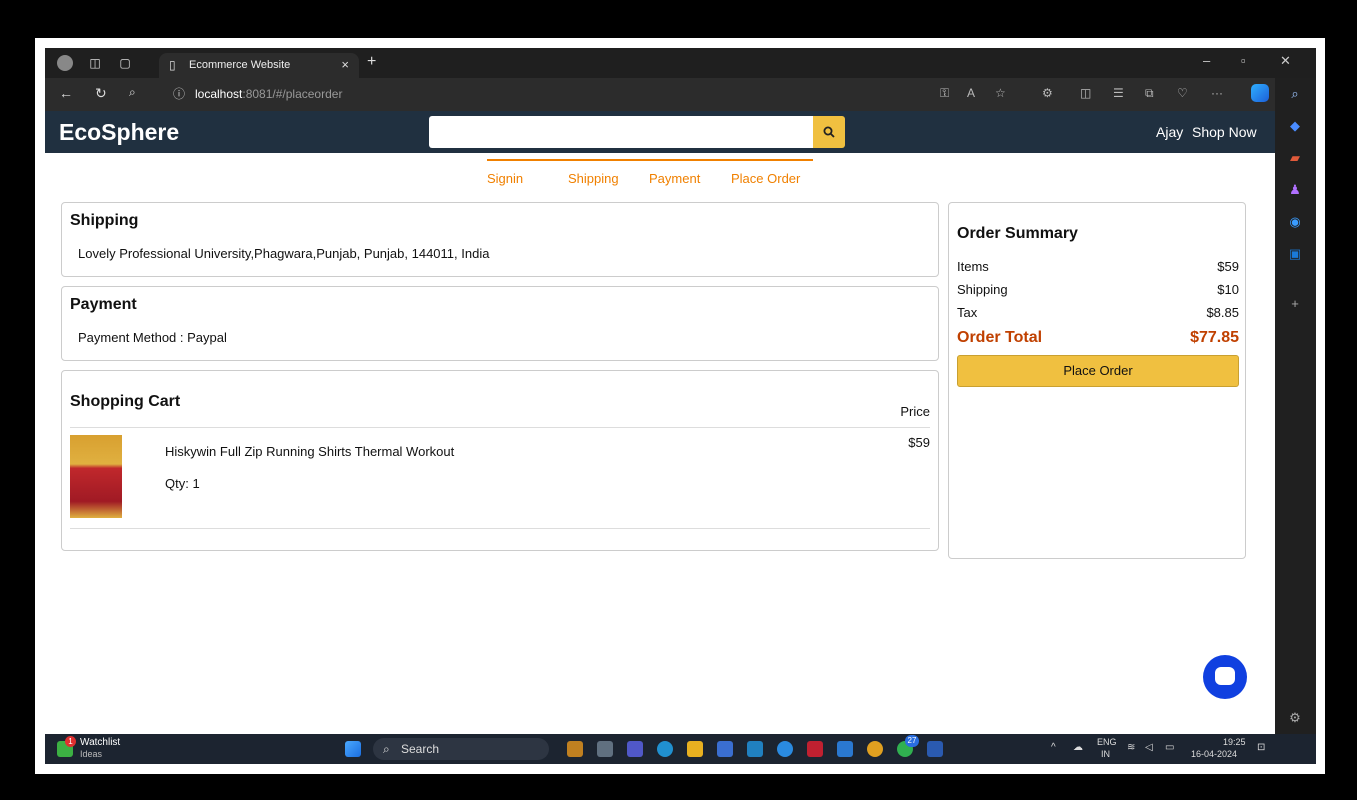 This screenshot has height=800, width=1357. What do you see at coordinates (1295, 190) in the screenshot?
I see `games-icon: ♟` at bounding box center [1295, 190].